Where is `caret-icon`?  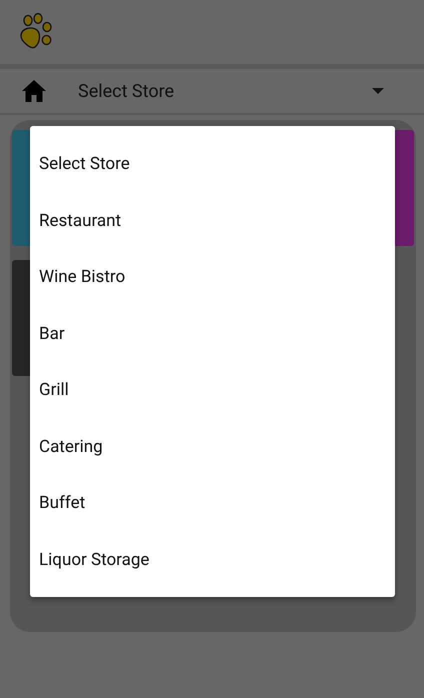
caret-icon is located at coordinates (378, 91).